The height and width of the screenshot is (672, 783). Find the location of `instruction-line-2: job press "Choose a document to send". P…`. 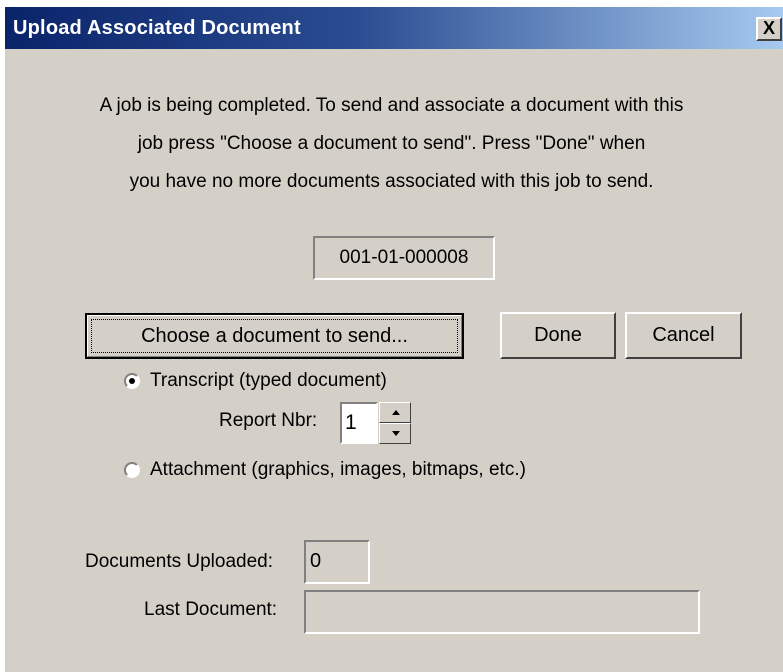

instruction-line-2: job press "Choose a document to send". P… is located at coordinates (391, 143).